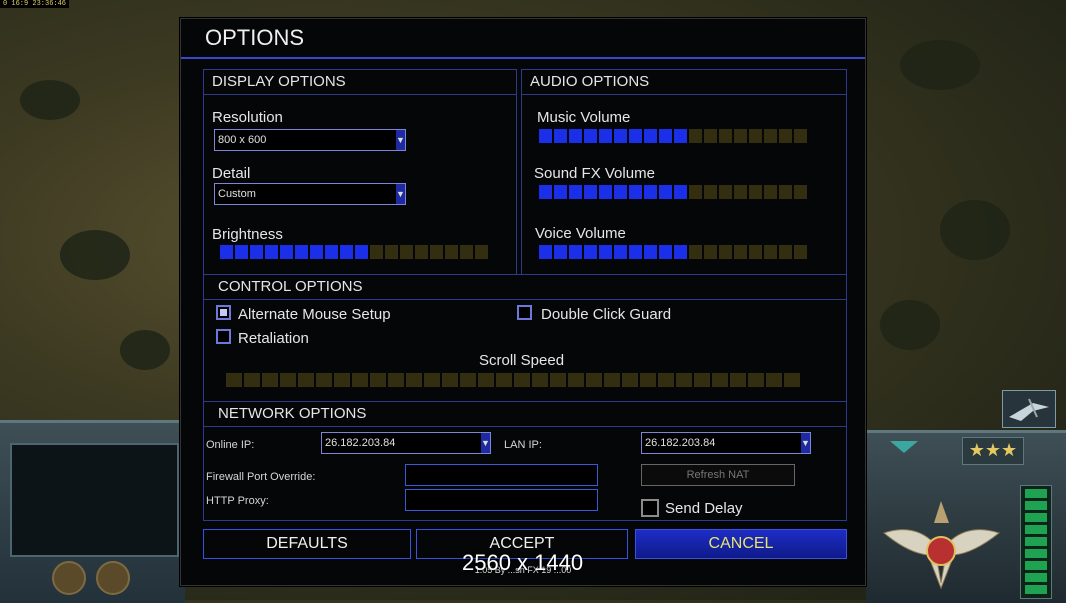 The image size is (1066, 603). Describe the element at coordinates (726, 443) in the screenshot. I see `lan-ip-dropdown: 26.182.203.84 ▼` at that location.